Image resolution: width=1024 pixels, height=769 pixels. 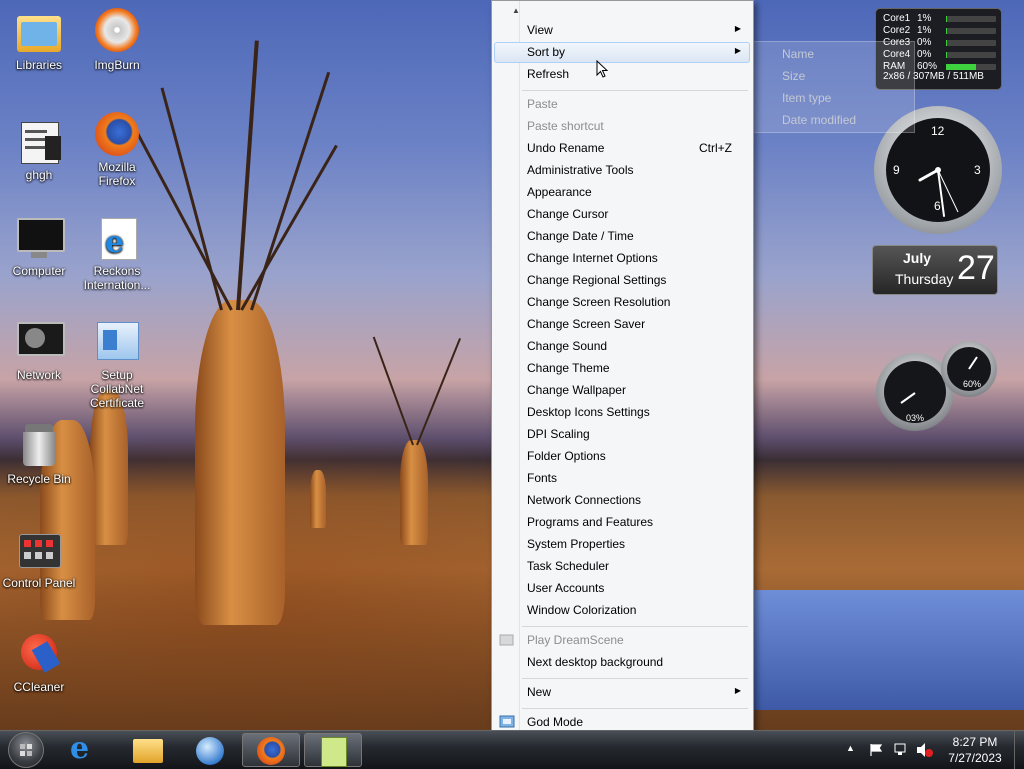 What do you see at coordinates (975, 750) in the screenshot?
I see `taskbar-clock: 8:27 PM 7/27/2023` at bounding box center [975, 750].